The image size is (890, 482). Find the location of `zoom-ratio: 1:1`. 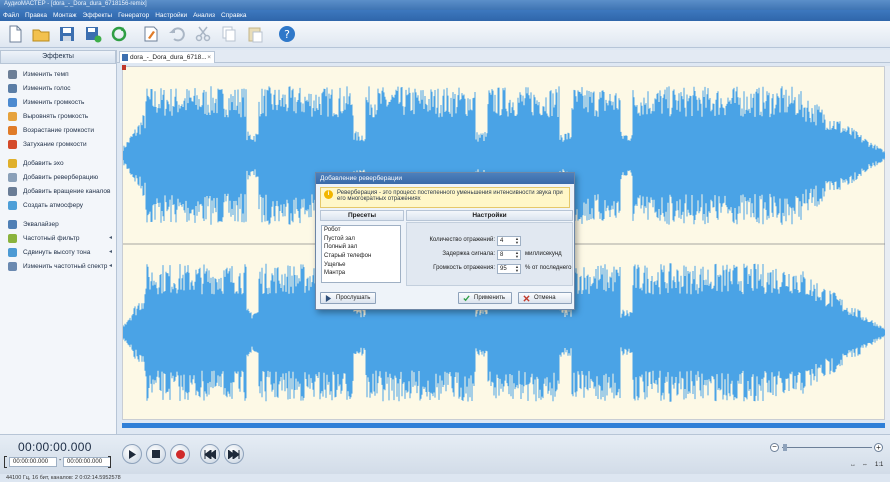

zoom-ratio: 1:1 is located at coordinates (879, 465).